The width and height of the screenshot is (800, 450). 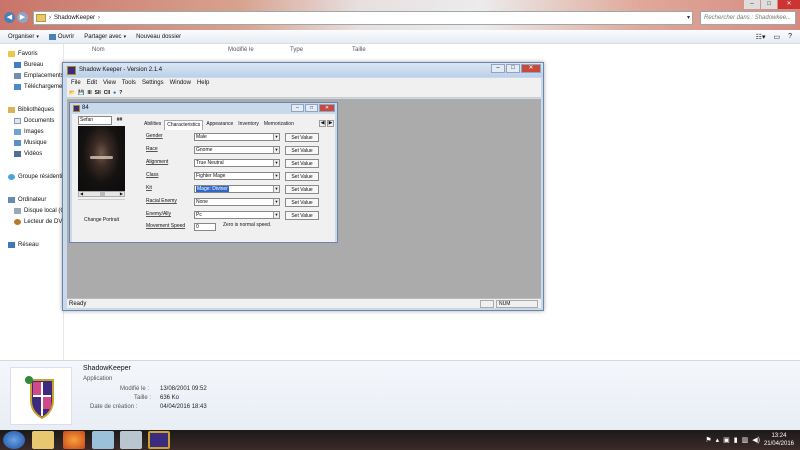 I want to click on organize-button: Organiser ▾, so click(x=23, y=37).